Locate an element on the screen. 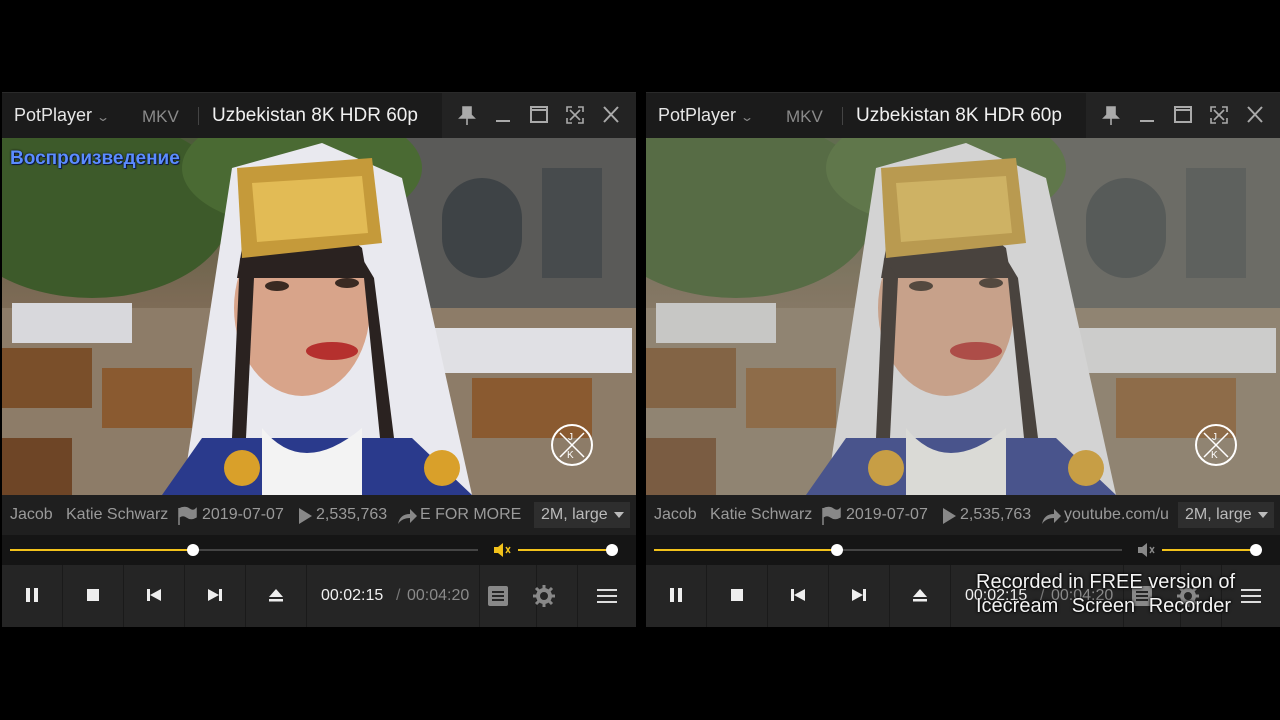 The height and width of the screenshot is (720, 1280). recorder-watermark-line1: Recorded in FREE version of is located at coordinates (1106, 582).